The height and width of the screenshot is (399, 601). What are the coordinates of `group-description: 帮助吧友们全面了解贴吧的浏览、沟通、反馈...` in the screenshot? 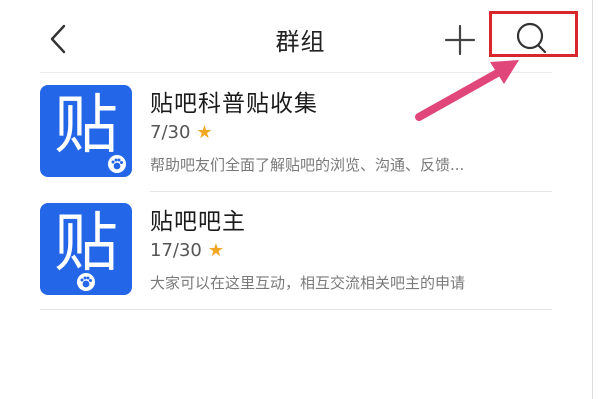 It's located at (307, 165).